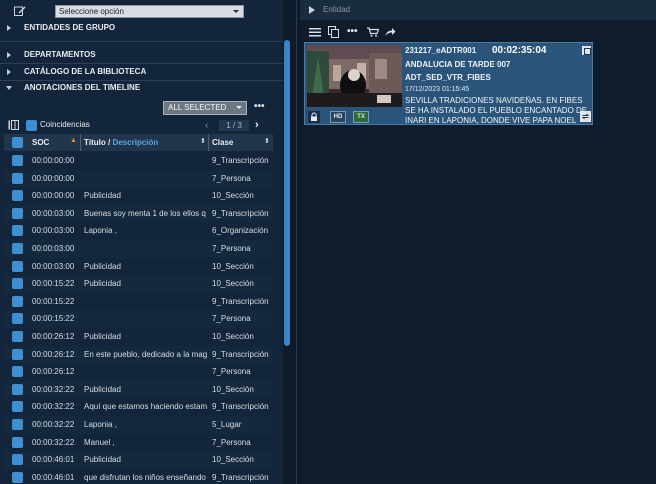 This screenshot has width=656, height=484. Describe the element at coordinates (73, 140) in the screenshot. I see `sort-asc-icon: ▲` at that location.